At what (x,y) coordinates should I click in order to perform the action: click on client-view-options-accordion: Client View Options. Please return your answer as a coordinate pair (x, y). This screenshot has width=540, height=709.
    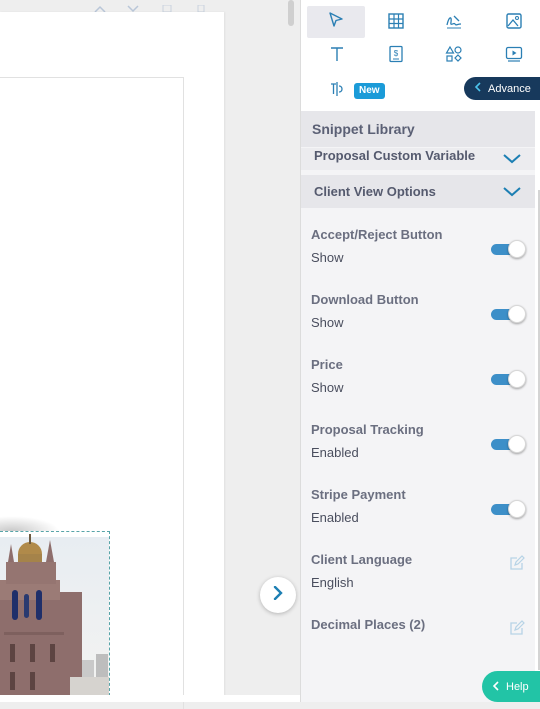
    Looking at the image, I should click on (418, 191).